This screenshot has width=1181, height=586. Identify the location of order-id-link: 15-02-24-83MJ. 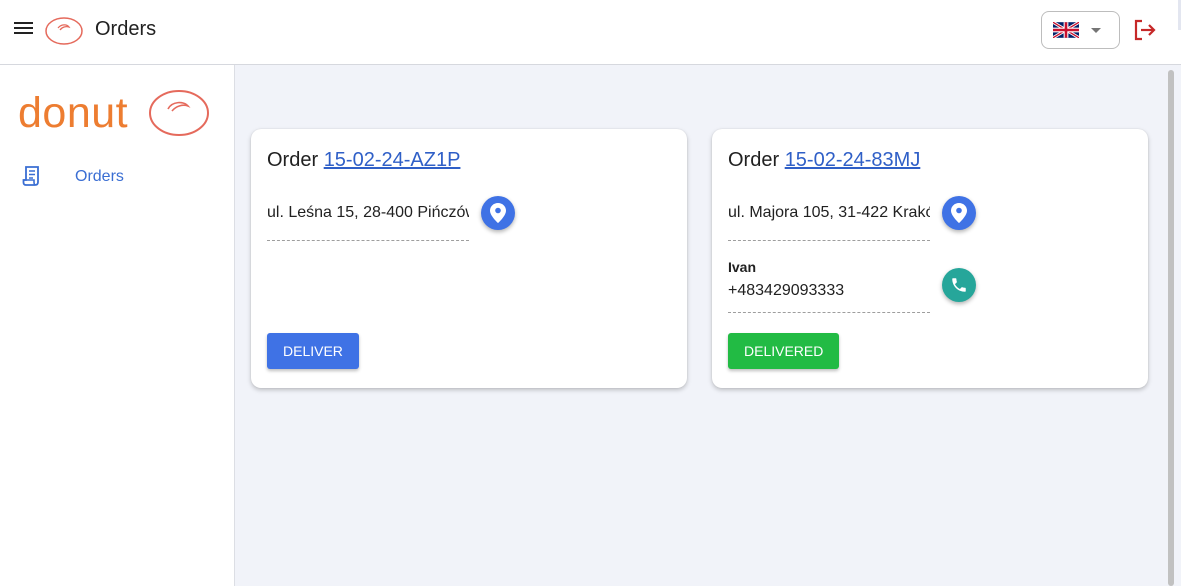
(853, 160).